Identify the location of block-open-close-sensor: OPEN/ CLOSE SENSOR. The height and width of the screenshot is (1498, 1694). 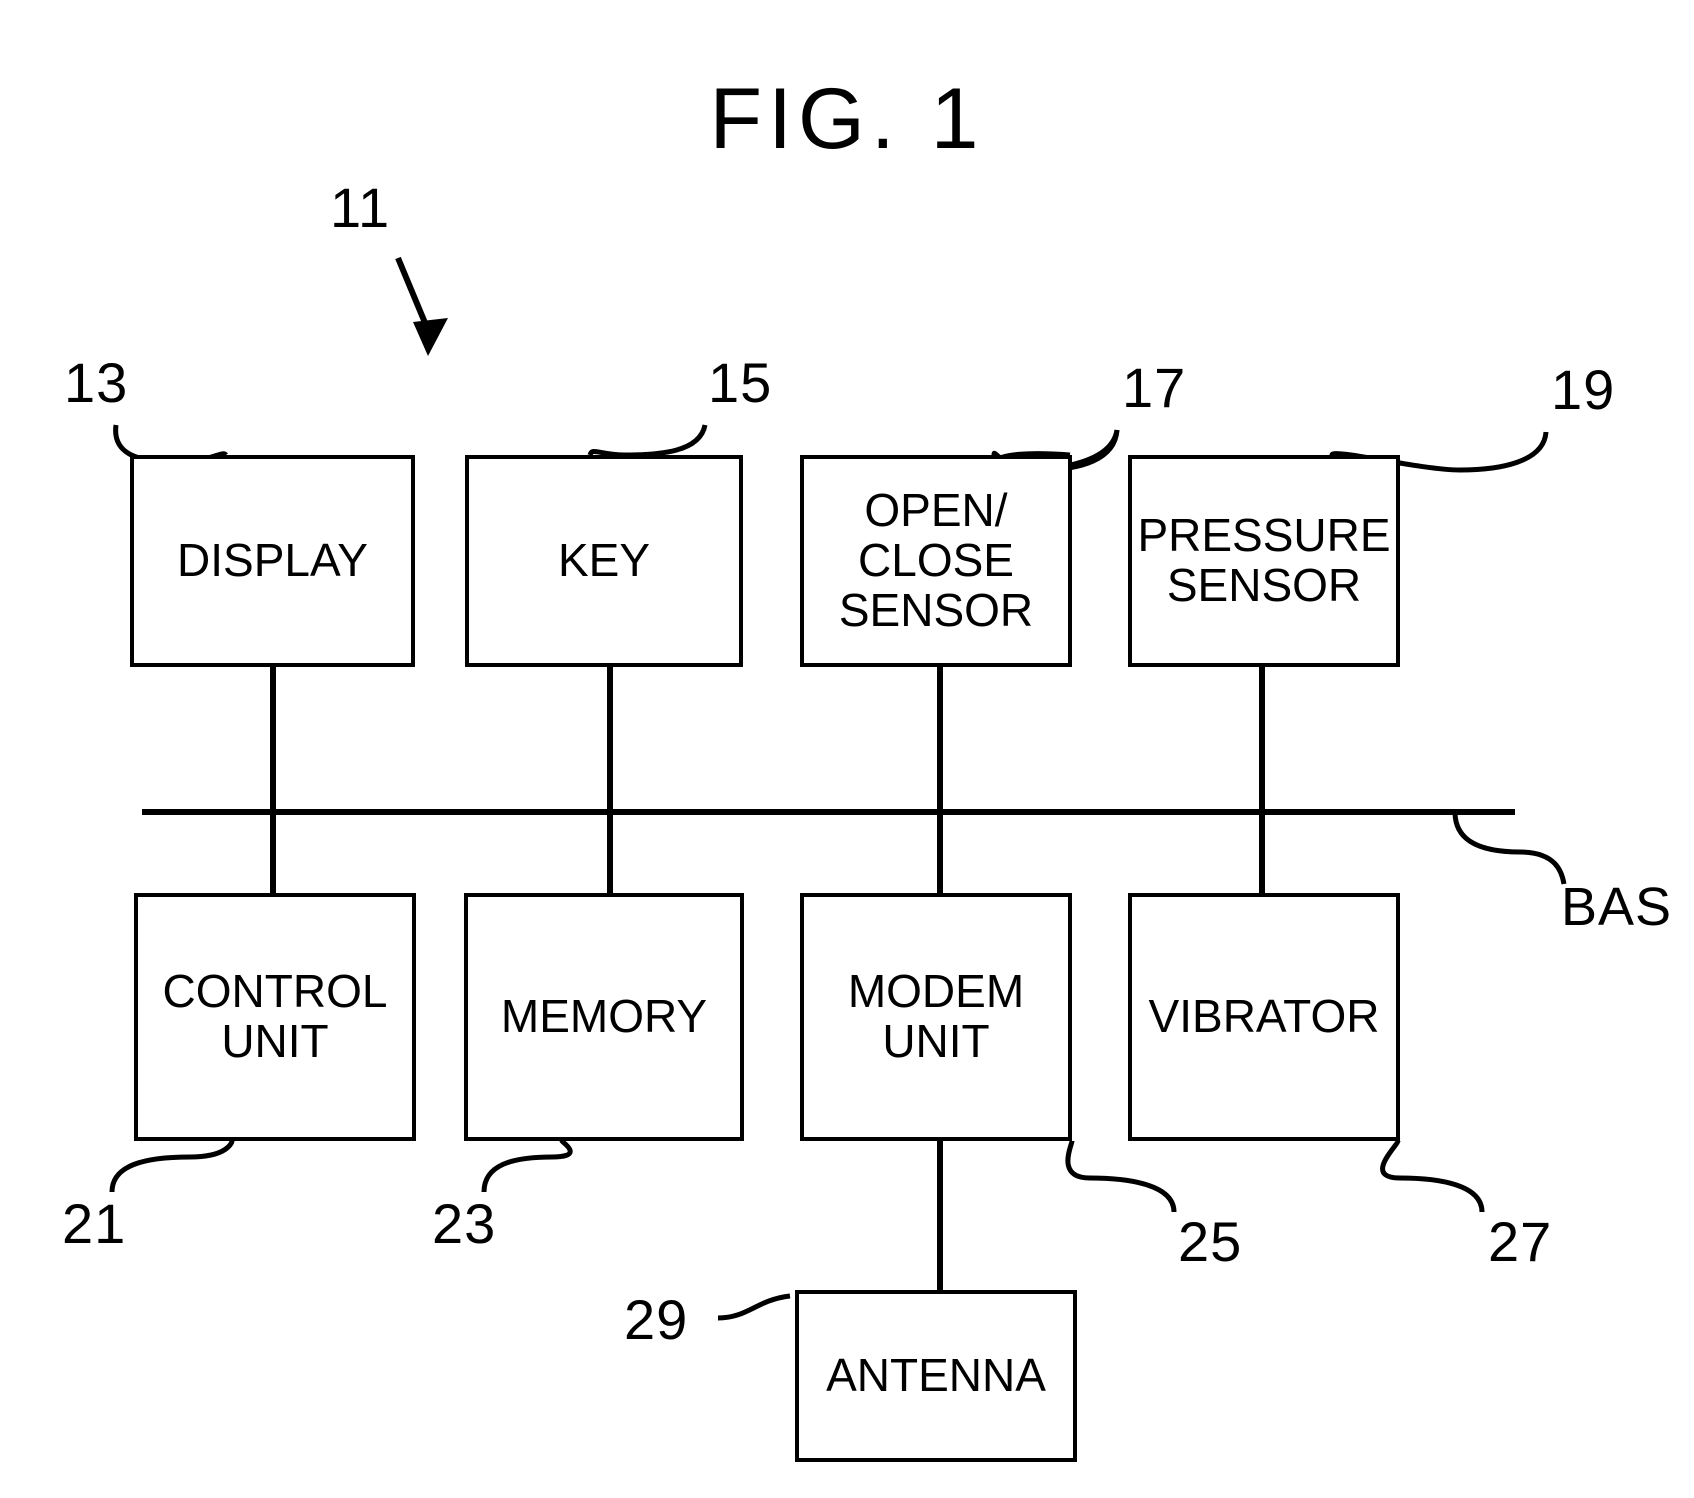
(936, 561).